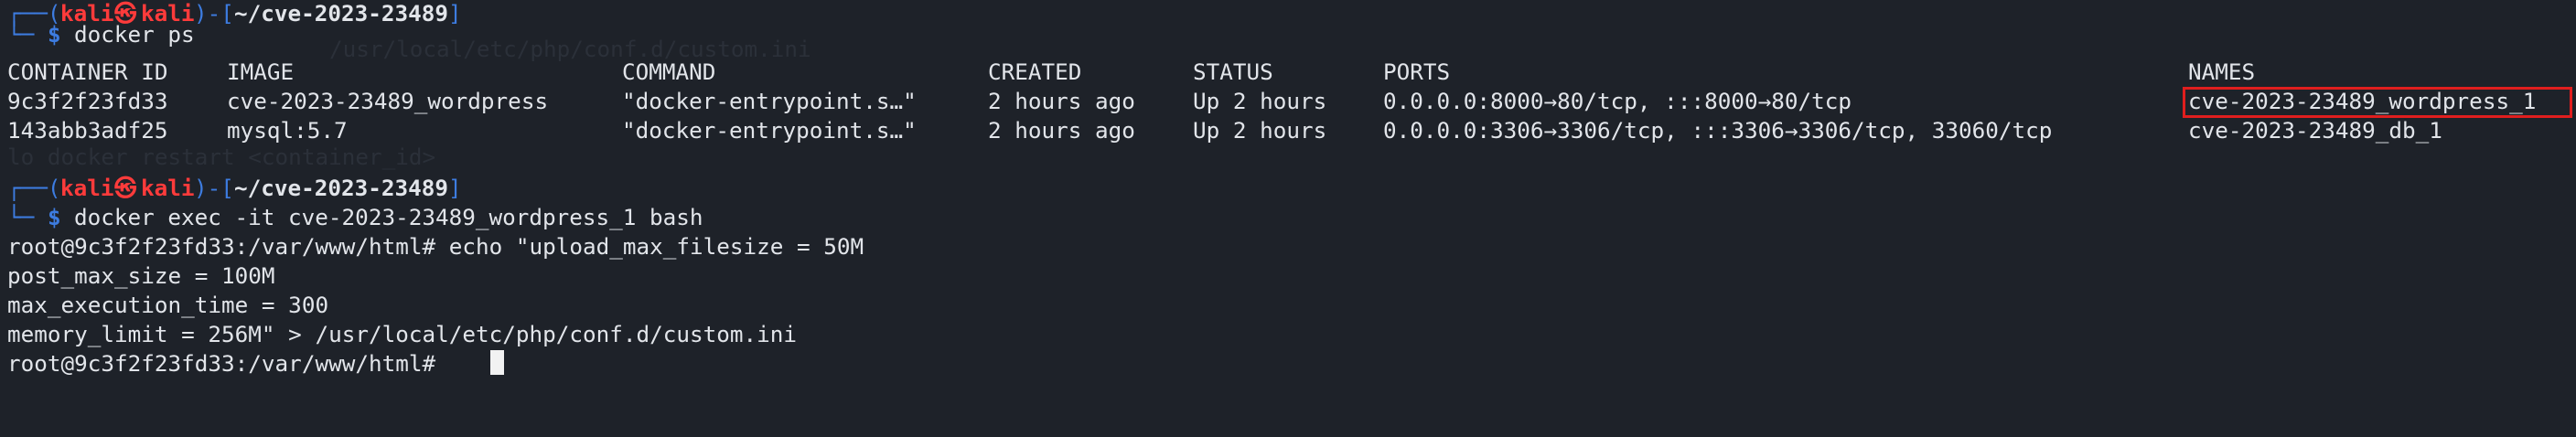 This screenshot has height=437, width=2576. I want to click on prompt-header-2: ┌──( kali ㉿ kali )-[ ~/cve-2023-23489 ], so click(235, 189).